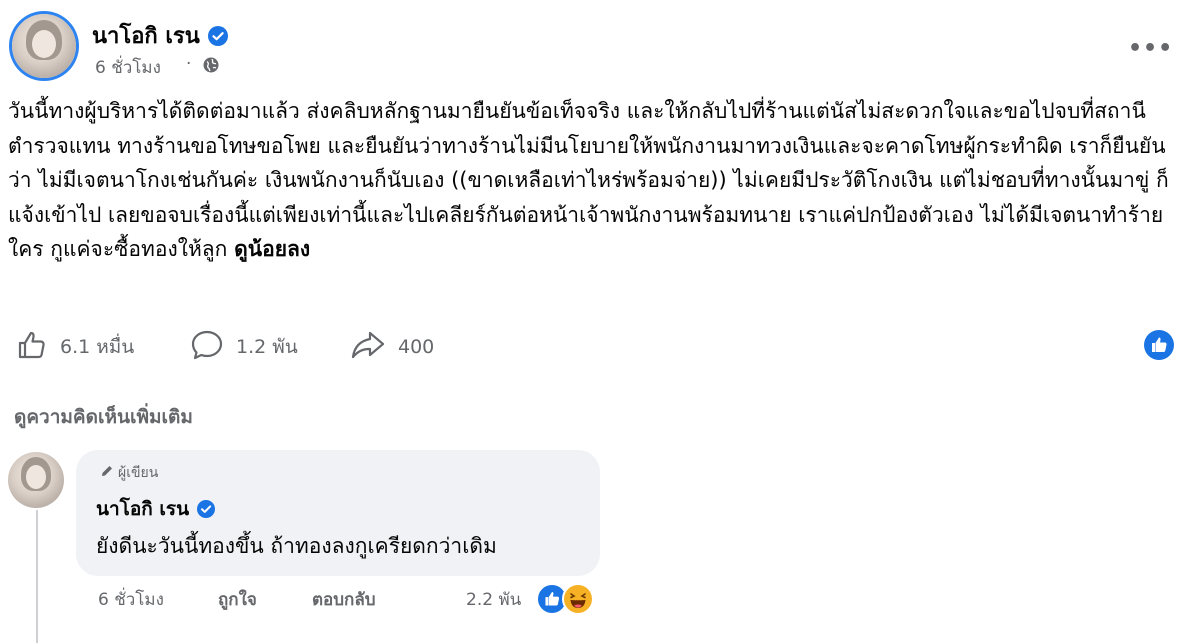  I want to click on like-reaction-icon, so click(1159, 345).